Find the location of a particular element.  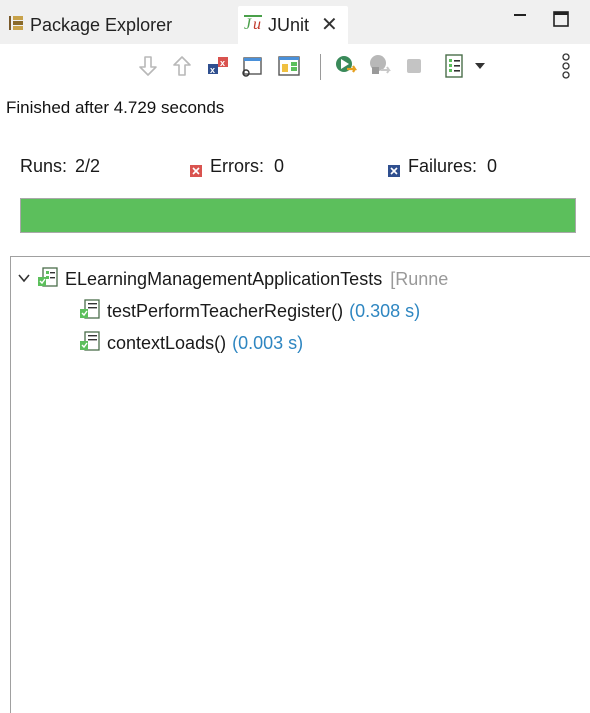

tab-package-explorer: Package Explorer is located at coordinates (90, 25).